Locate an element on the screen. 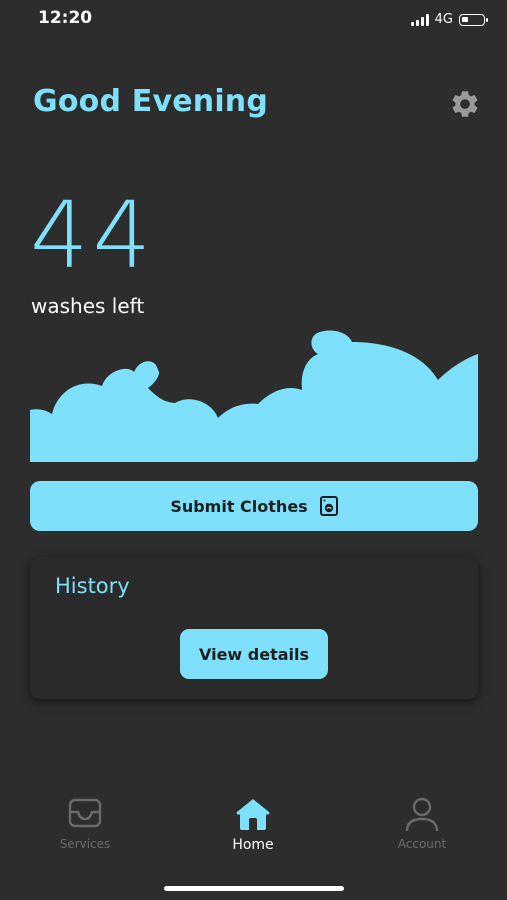 This screenshot has width=507, height=900. status-indicators: 4G is located at coordinates (449, 19).